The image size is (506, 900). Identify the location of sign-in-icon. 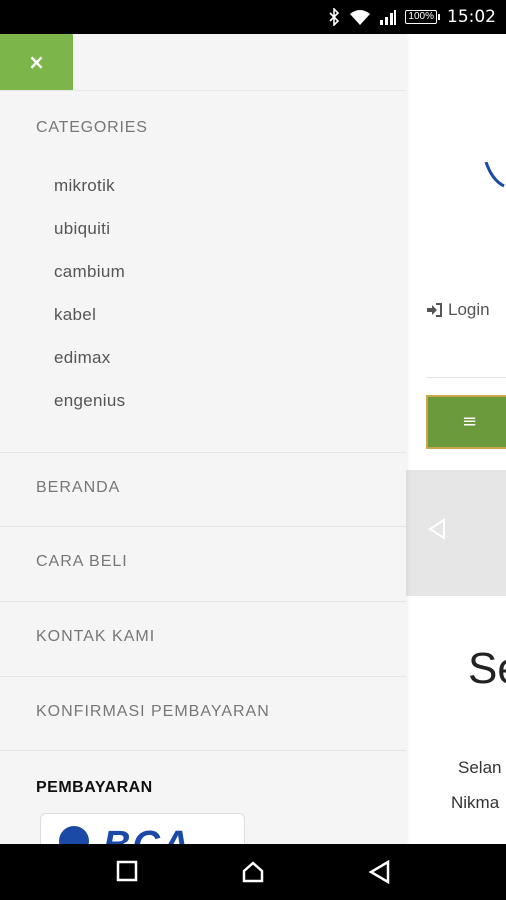
(434, 310).